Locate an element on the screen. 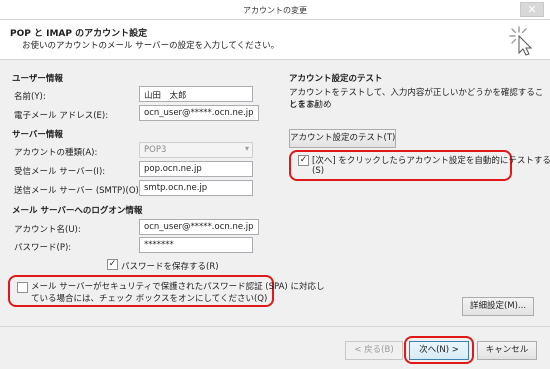 This screenshot has width=550, height=369. title-bar: アカウントの変更 ✕ is located at coordinates (275, 10).